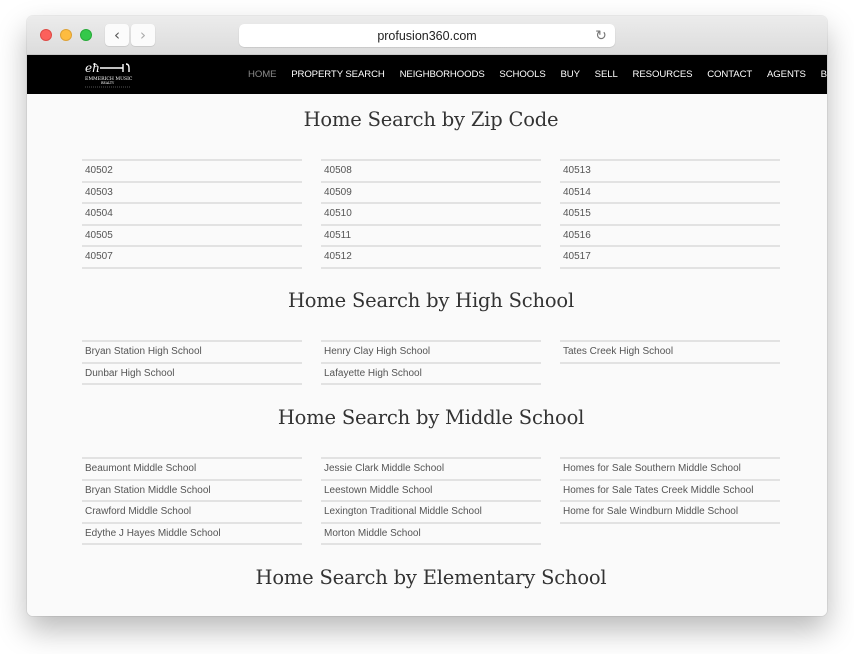 This screenshot has width=854, height=654. I want to click on logo-icon: eħ EMMERICH MUSIC REALTY, so click(109, 74).